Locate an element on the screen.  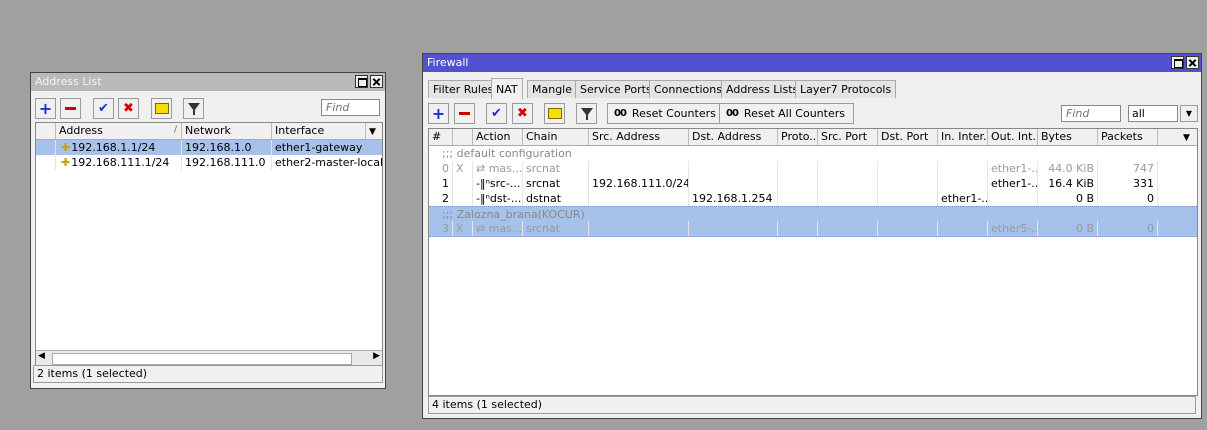
col-network-label: Network is located at coordinates (208, 130).